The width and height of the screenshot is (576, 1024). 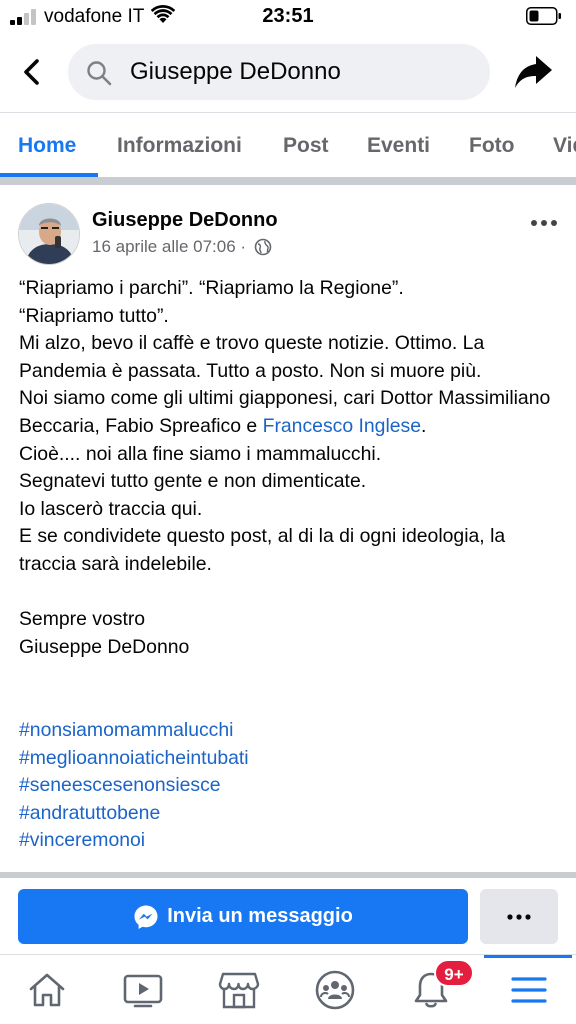 I want to click on groups-icon, so click(x=335, y=990).